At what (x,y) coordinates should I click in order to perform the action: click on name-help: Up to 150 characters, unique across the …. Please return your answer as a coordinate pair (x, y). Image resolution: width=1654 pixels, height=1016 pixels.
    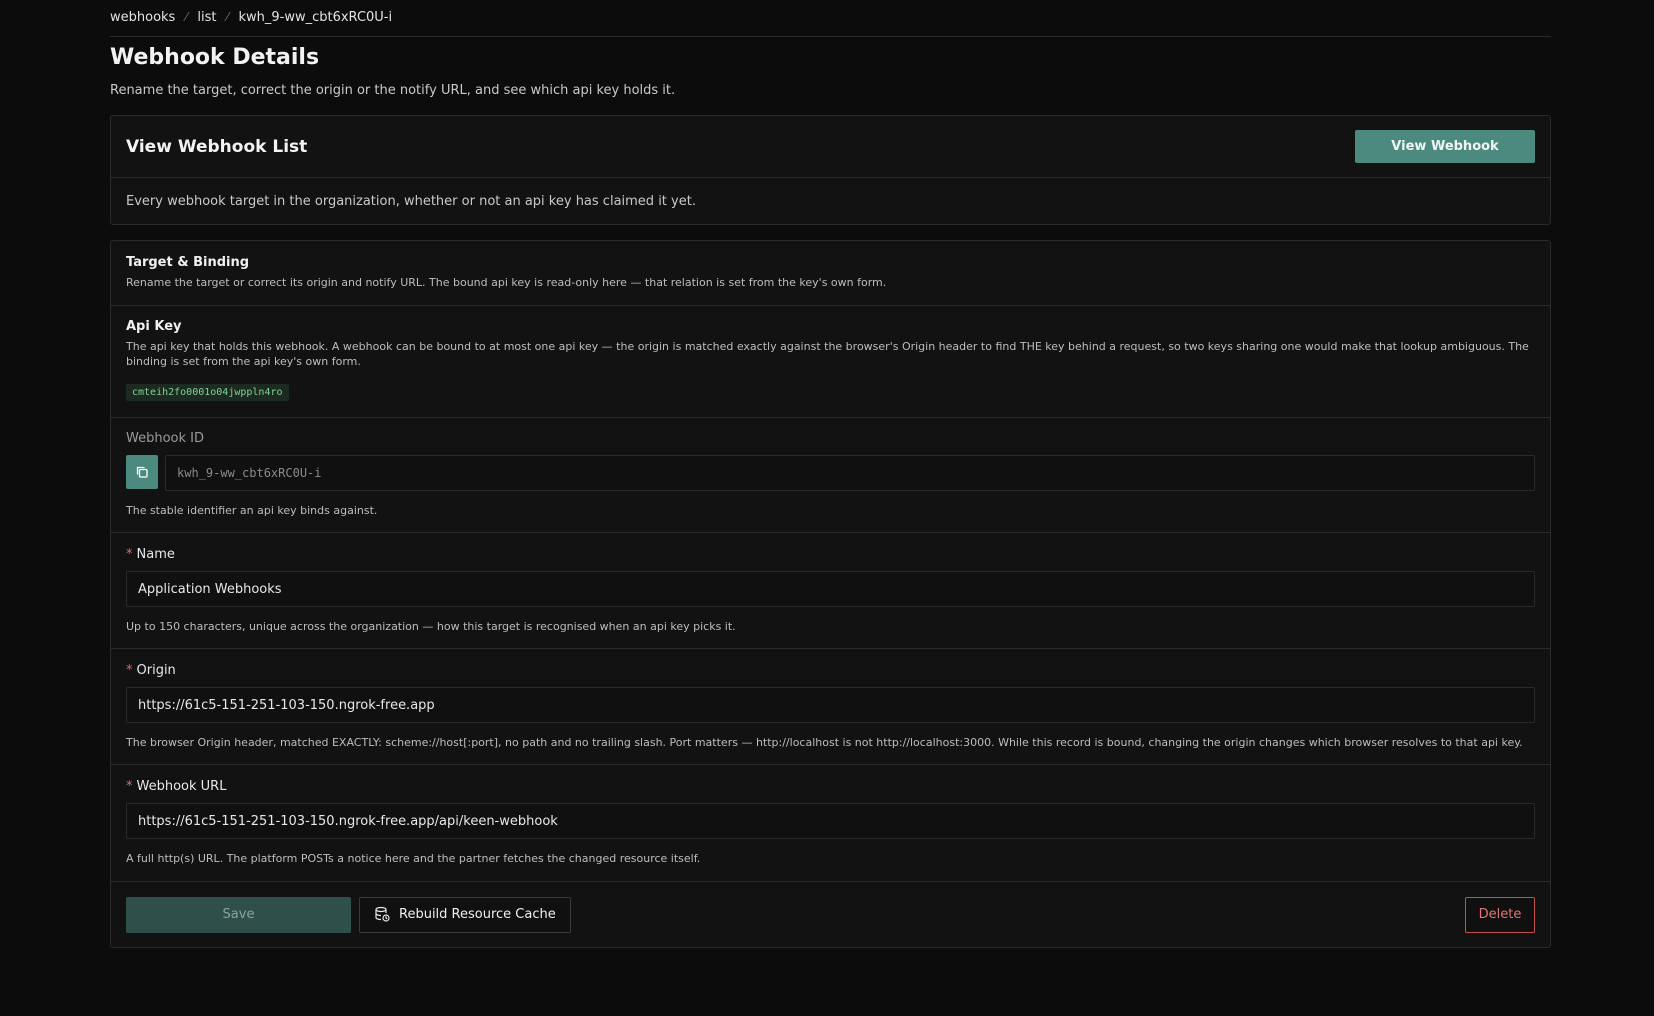
    Looking at the image, I should click on (431, 626).